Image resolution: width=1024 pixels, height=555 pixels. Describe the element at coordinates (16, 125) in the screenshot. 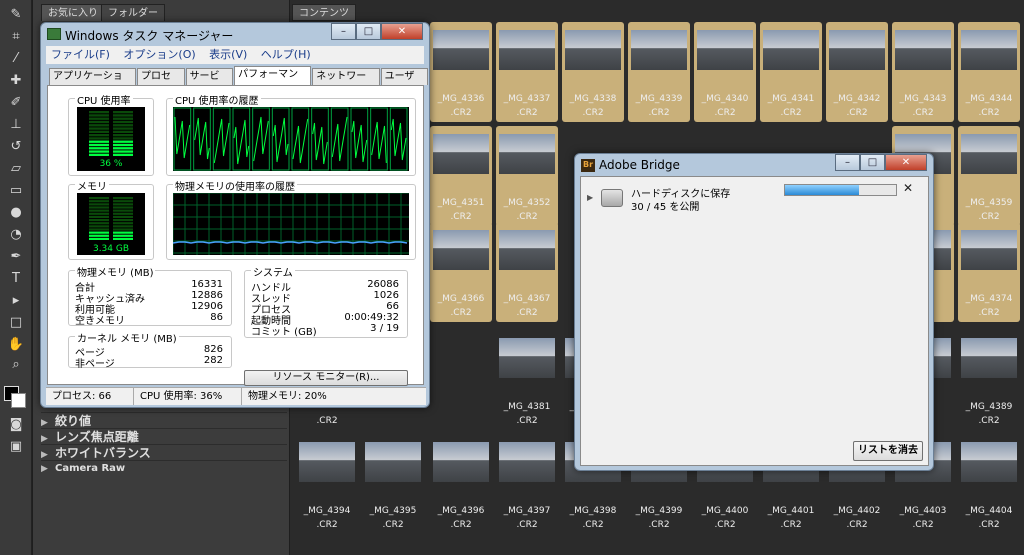

I see `stamp-tool-icon: ⊥` at that location.